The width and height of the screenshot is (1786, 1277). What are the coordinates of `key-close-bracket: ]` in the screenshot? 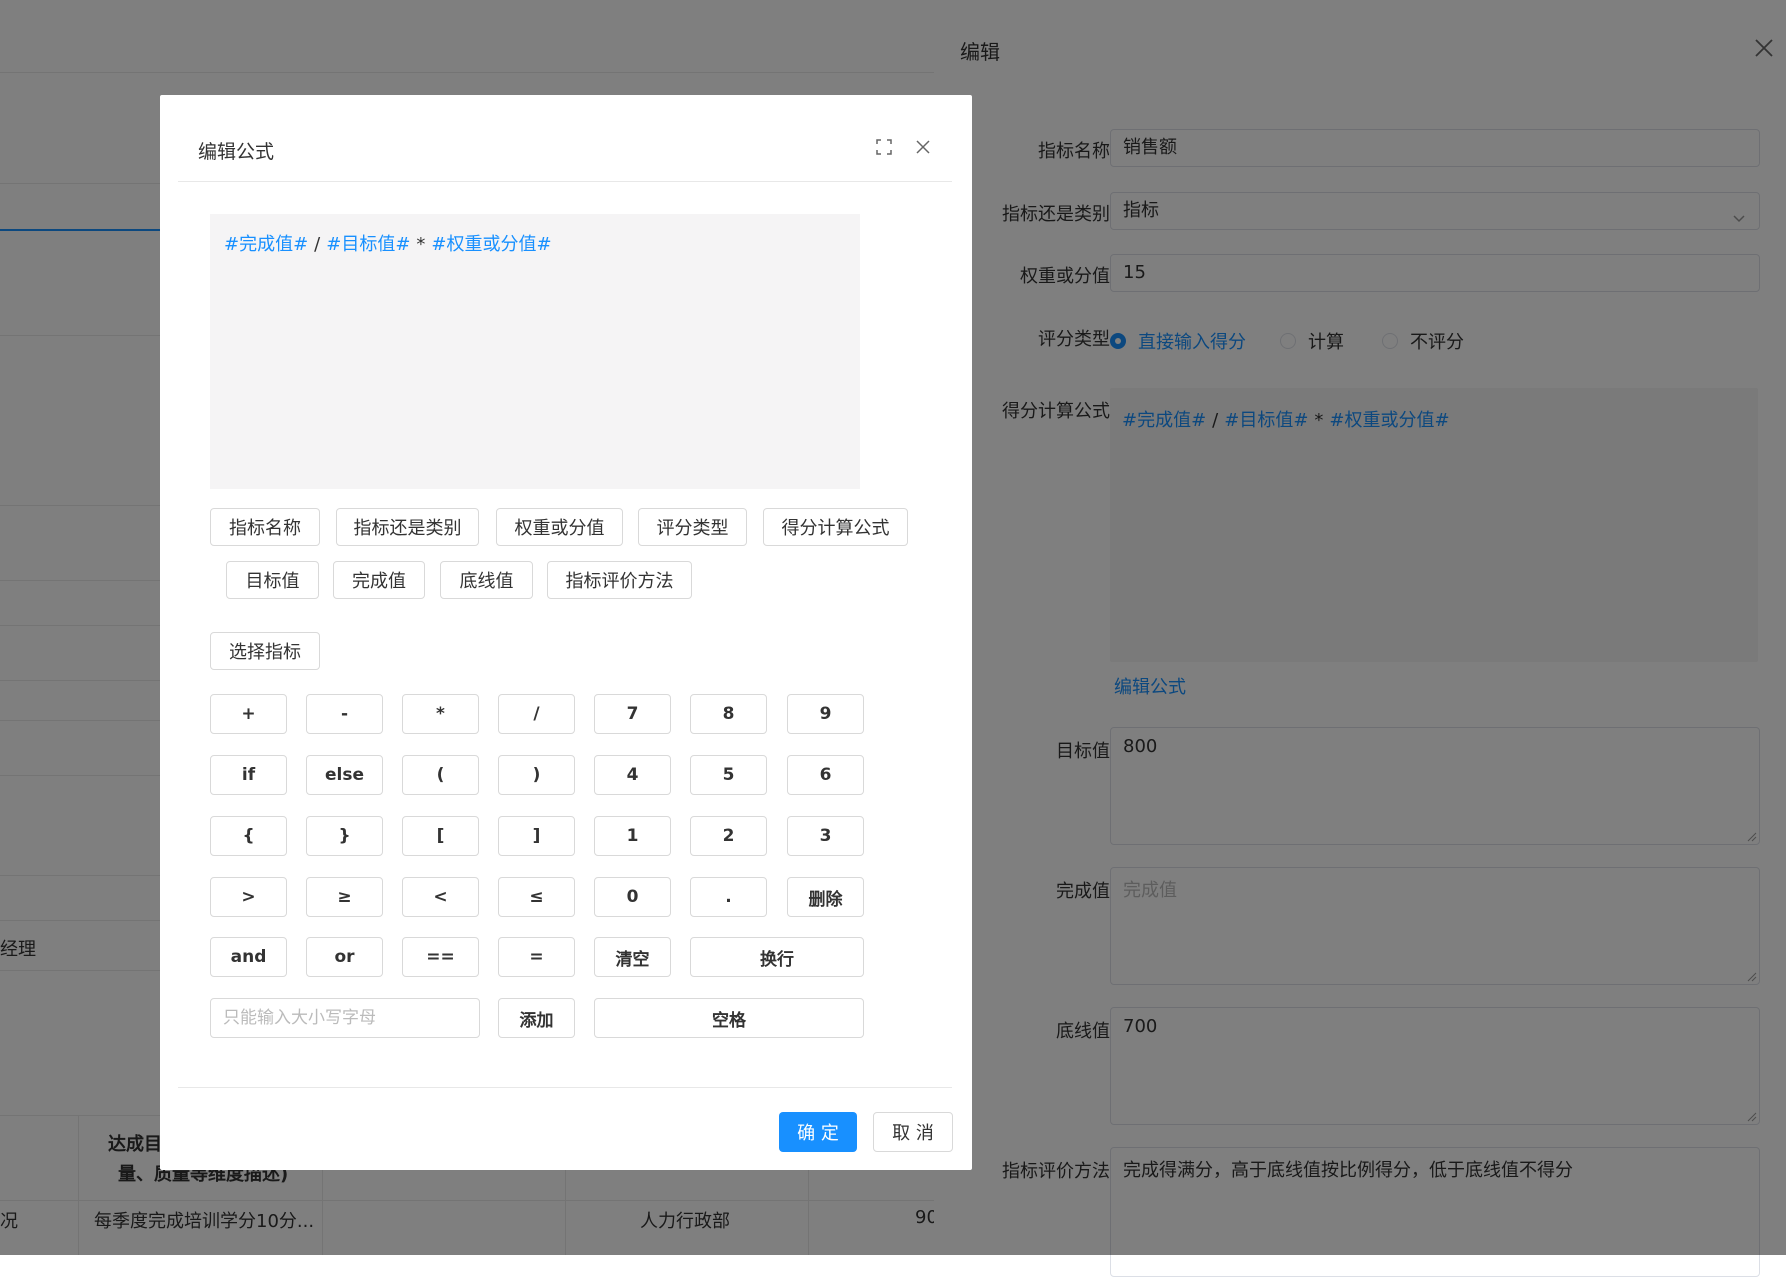 It's located at (536, 836).